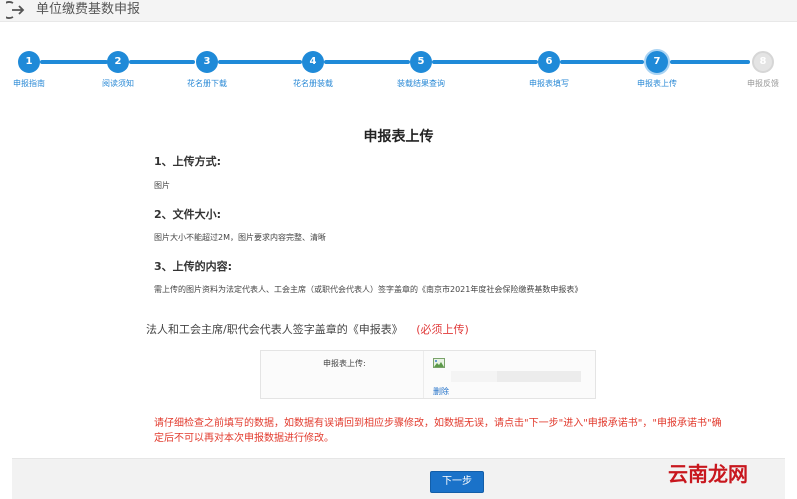 Image resolution: width=797 pixels, height=499 pixels. Describe the element at coordinates (657, 62) in the screenshot. I see `step-number: 7` at that location.